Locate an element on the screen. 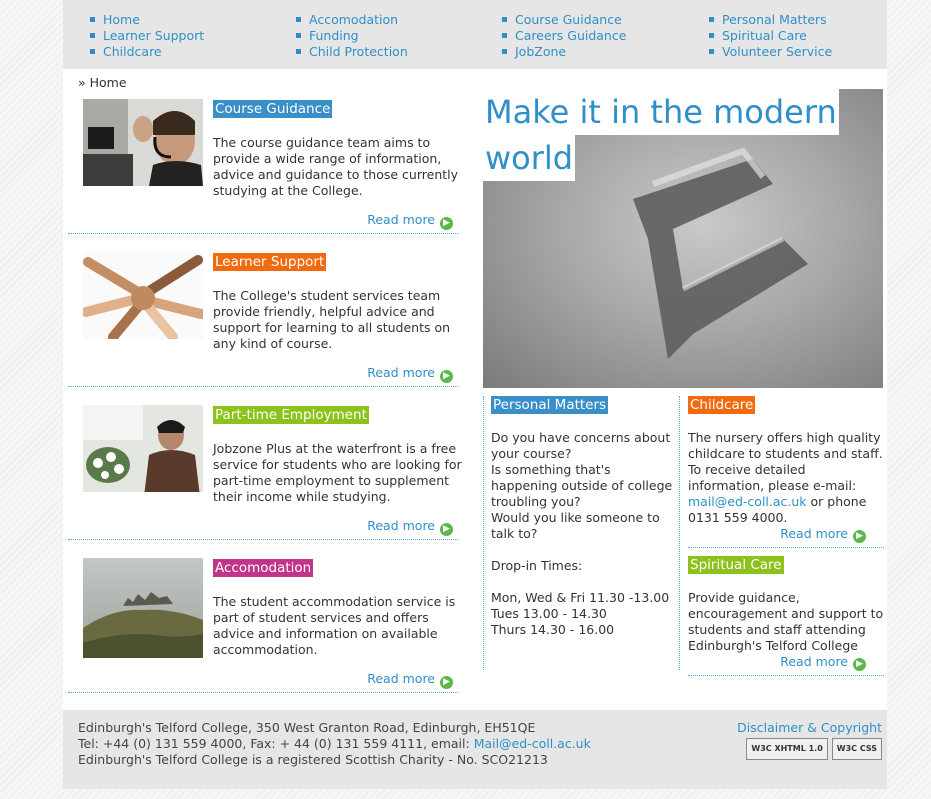 The image size is (931, 799). personal-matters-line: Tues 13.00 - 14.30 is located at coordinates (549, 613).